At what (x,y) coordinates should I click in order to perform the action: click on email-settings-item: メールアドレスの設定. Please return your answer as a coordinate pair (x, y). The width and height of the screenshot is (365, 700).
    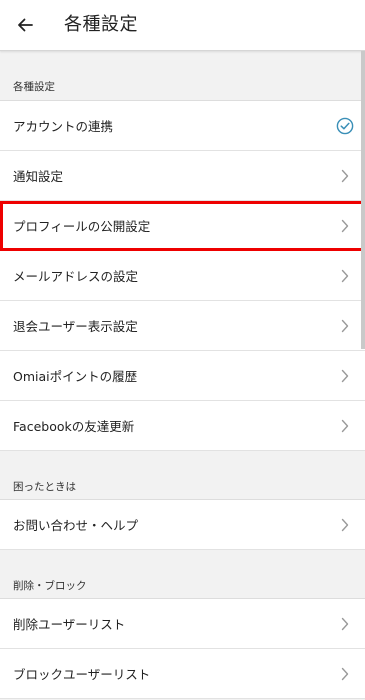
    Looking at the image, I should click on (182, 276).